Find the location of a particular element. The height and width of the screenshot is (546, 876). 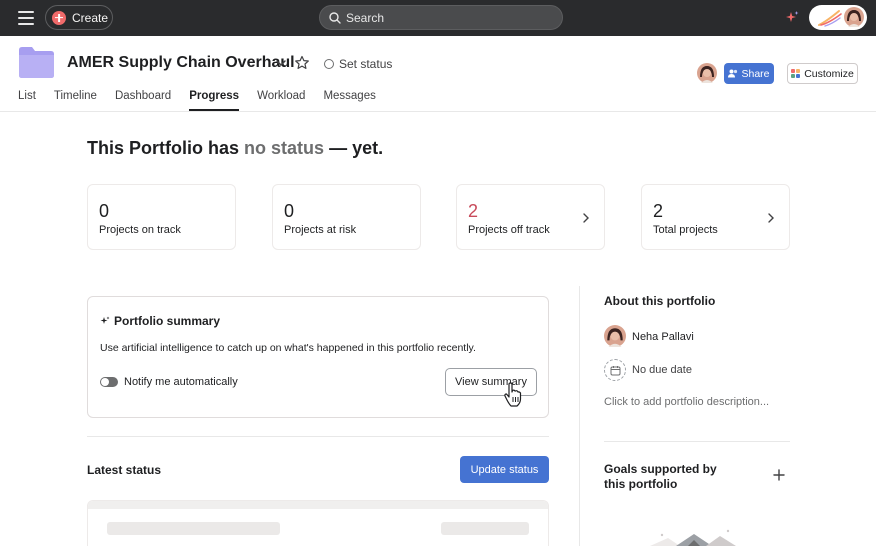

section-divider is located at coordinates (318, 436).